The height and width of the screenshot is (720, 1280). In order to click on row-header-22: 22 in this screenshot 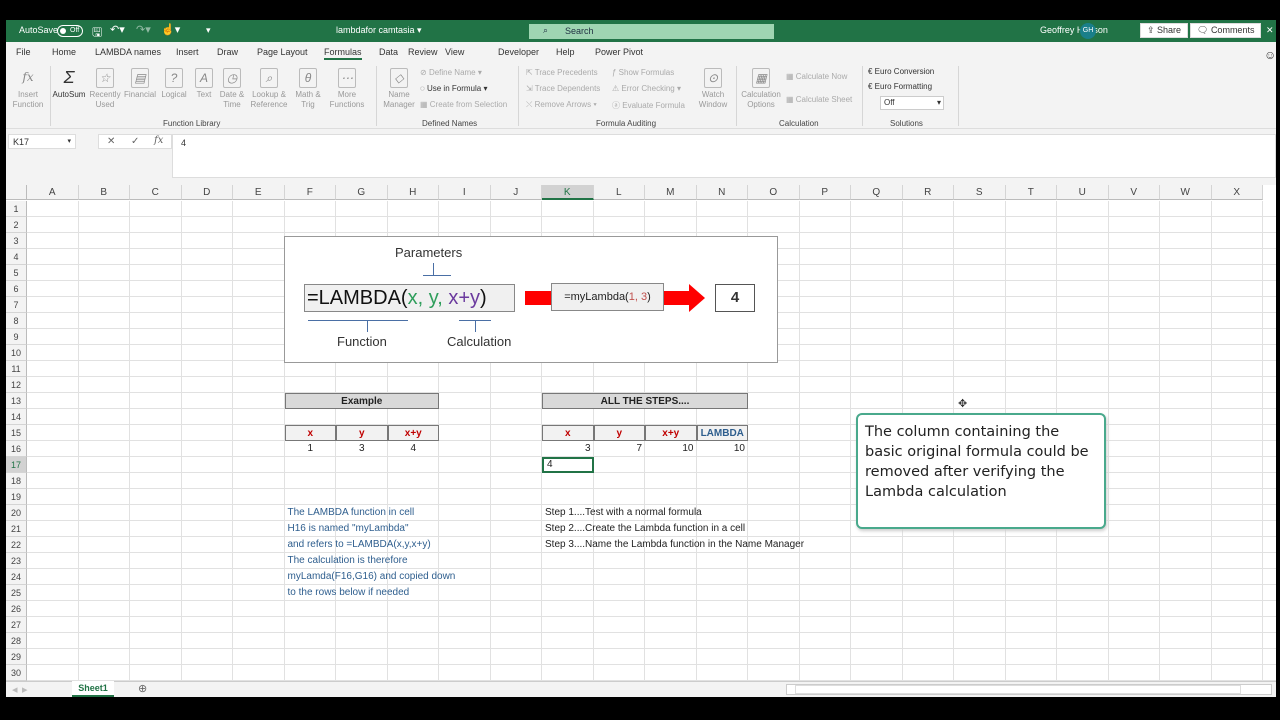, I will do `click(16, 545)`.